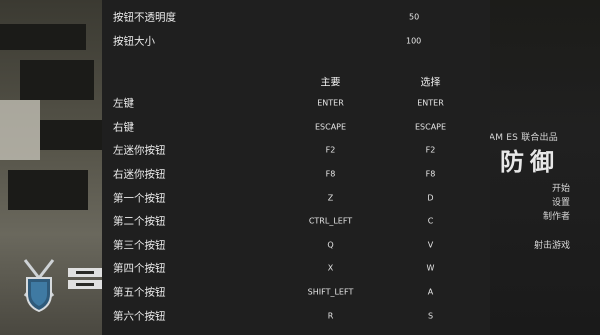  Describe the element at coordinates (330, 83) in the screenshot. I see `column-primary-header: 主要` at that location.